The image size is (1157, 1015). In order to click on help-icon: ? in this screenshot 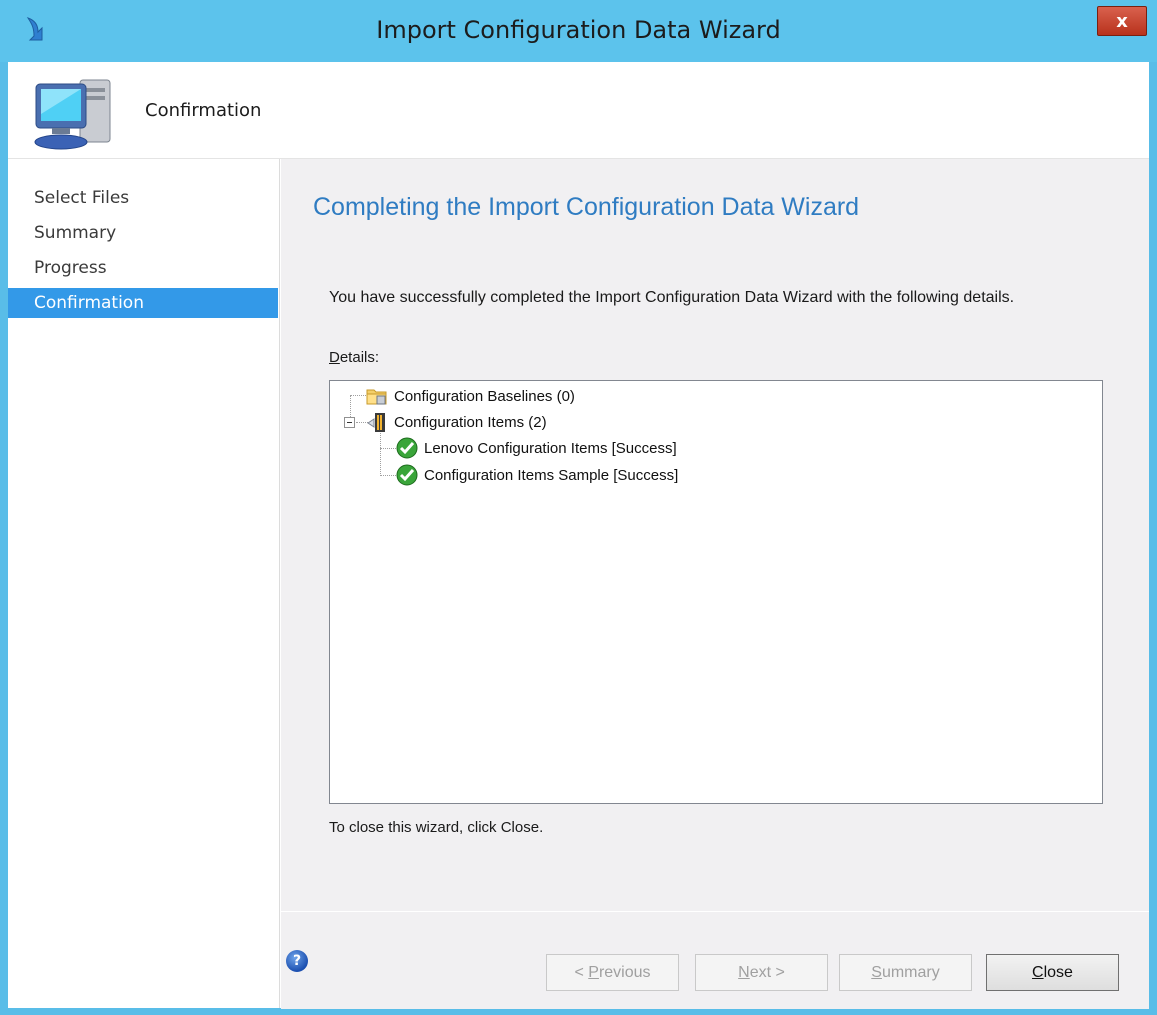, I will do `click(297, 961)`.